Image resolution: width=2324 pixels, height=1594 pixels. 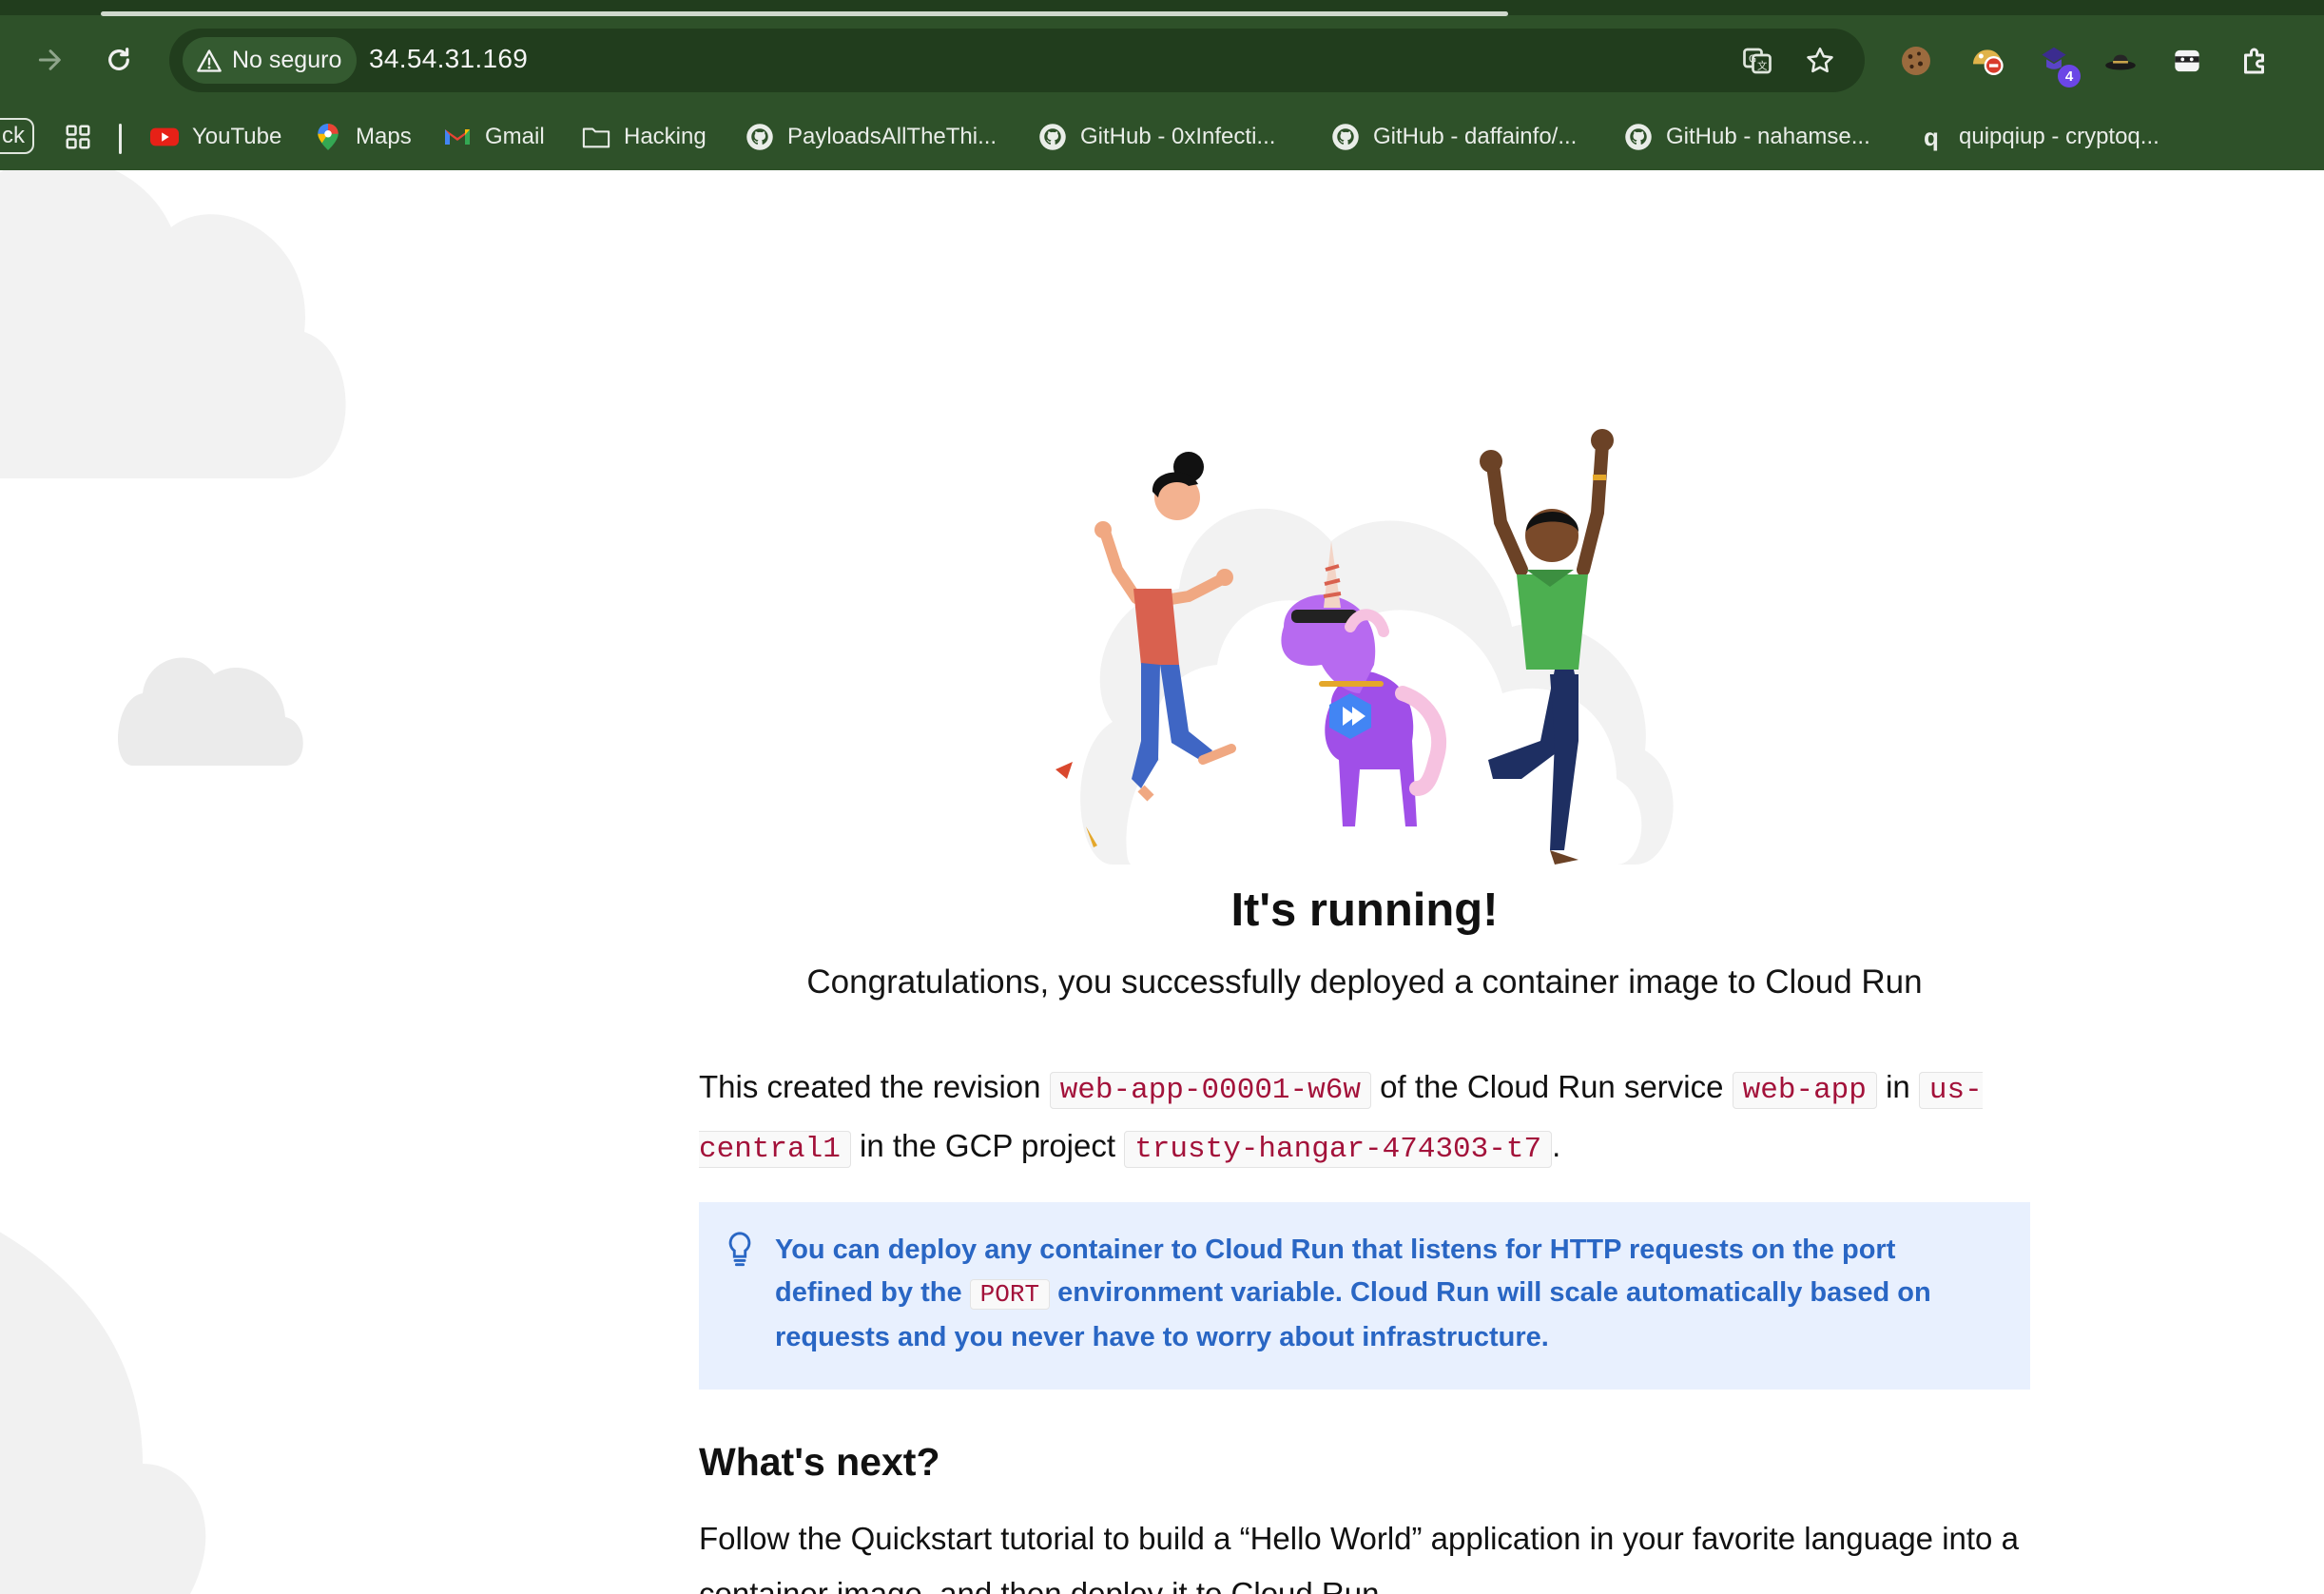 I want to click on purple-extension-button: 4, so click(x=2057, y=63).